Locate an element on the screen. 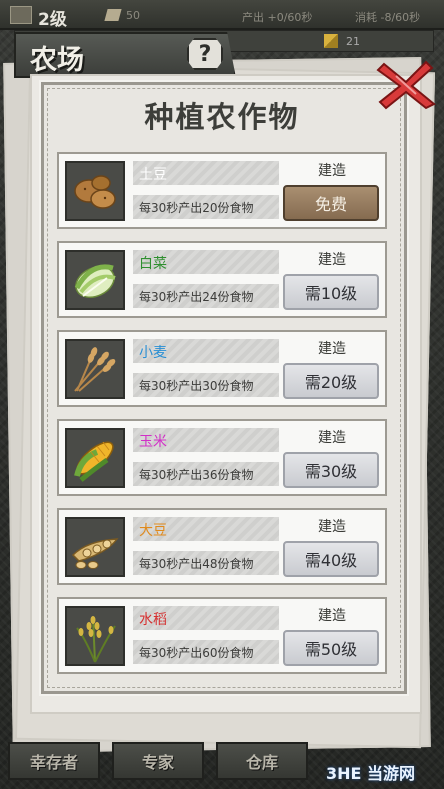 The height and width of the screenshot is (789, 444). cabbage-icon is located at coordinates (95, 280).